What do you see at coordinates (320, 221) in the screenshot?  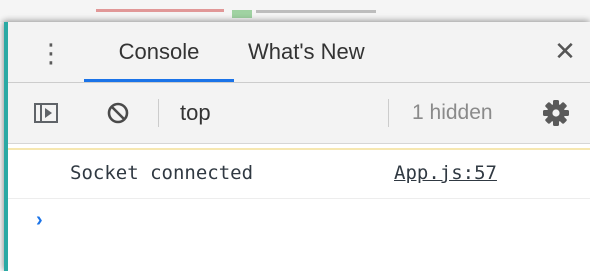 I see `console-input` at bounding box center [320, 221].